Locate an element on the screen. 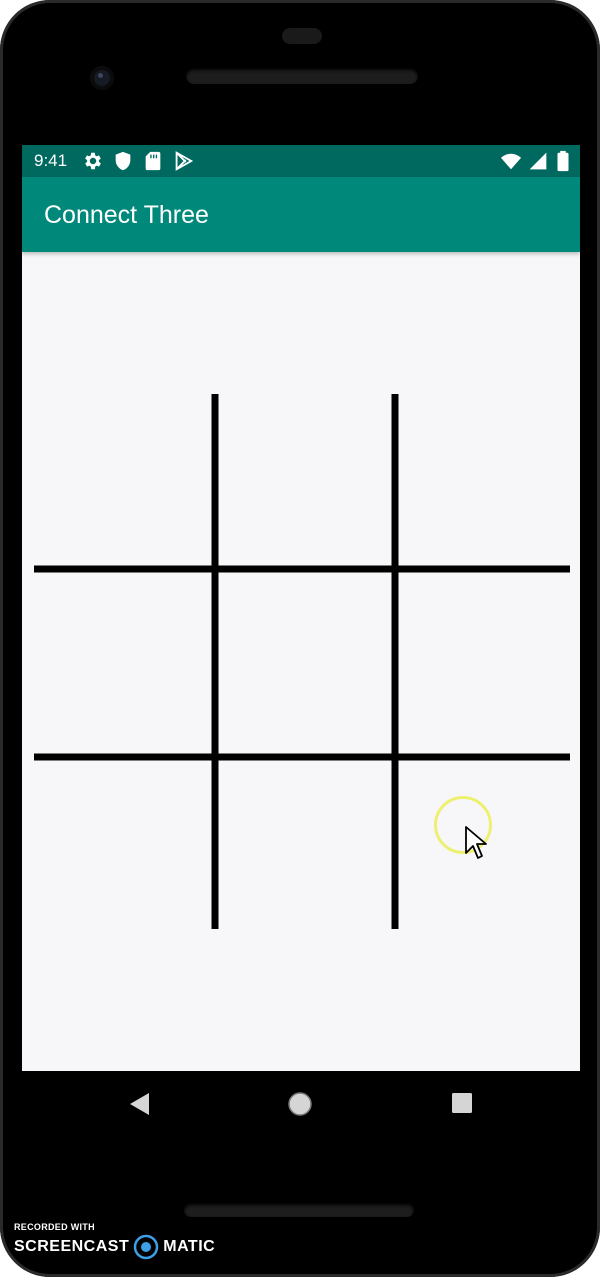  status-bar: 9:41 is located at coordinates (301, 161).